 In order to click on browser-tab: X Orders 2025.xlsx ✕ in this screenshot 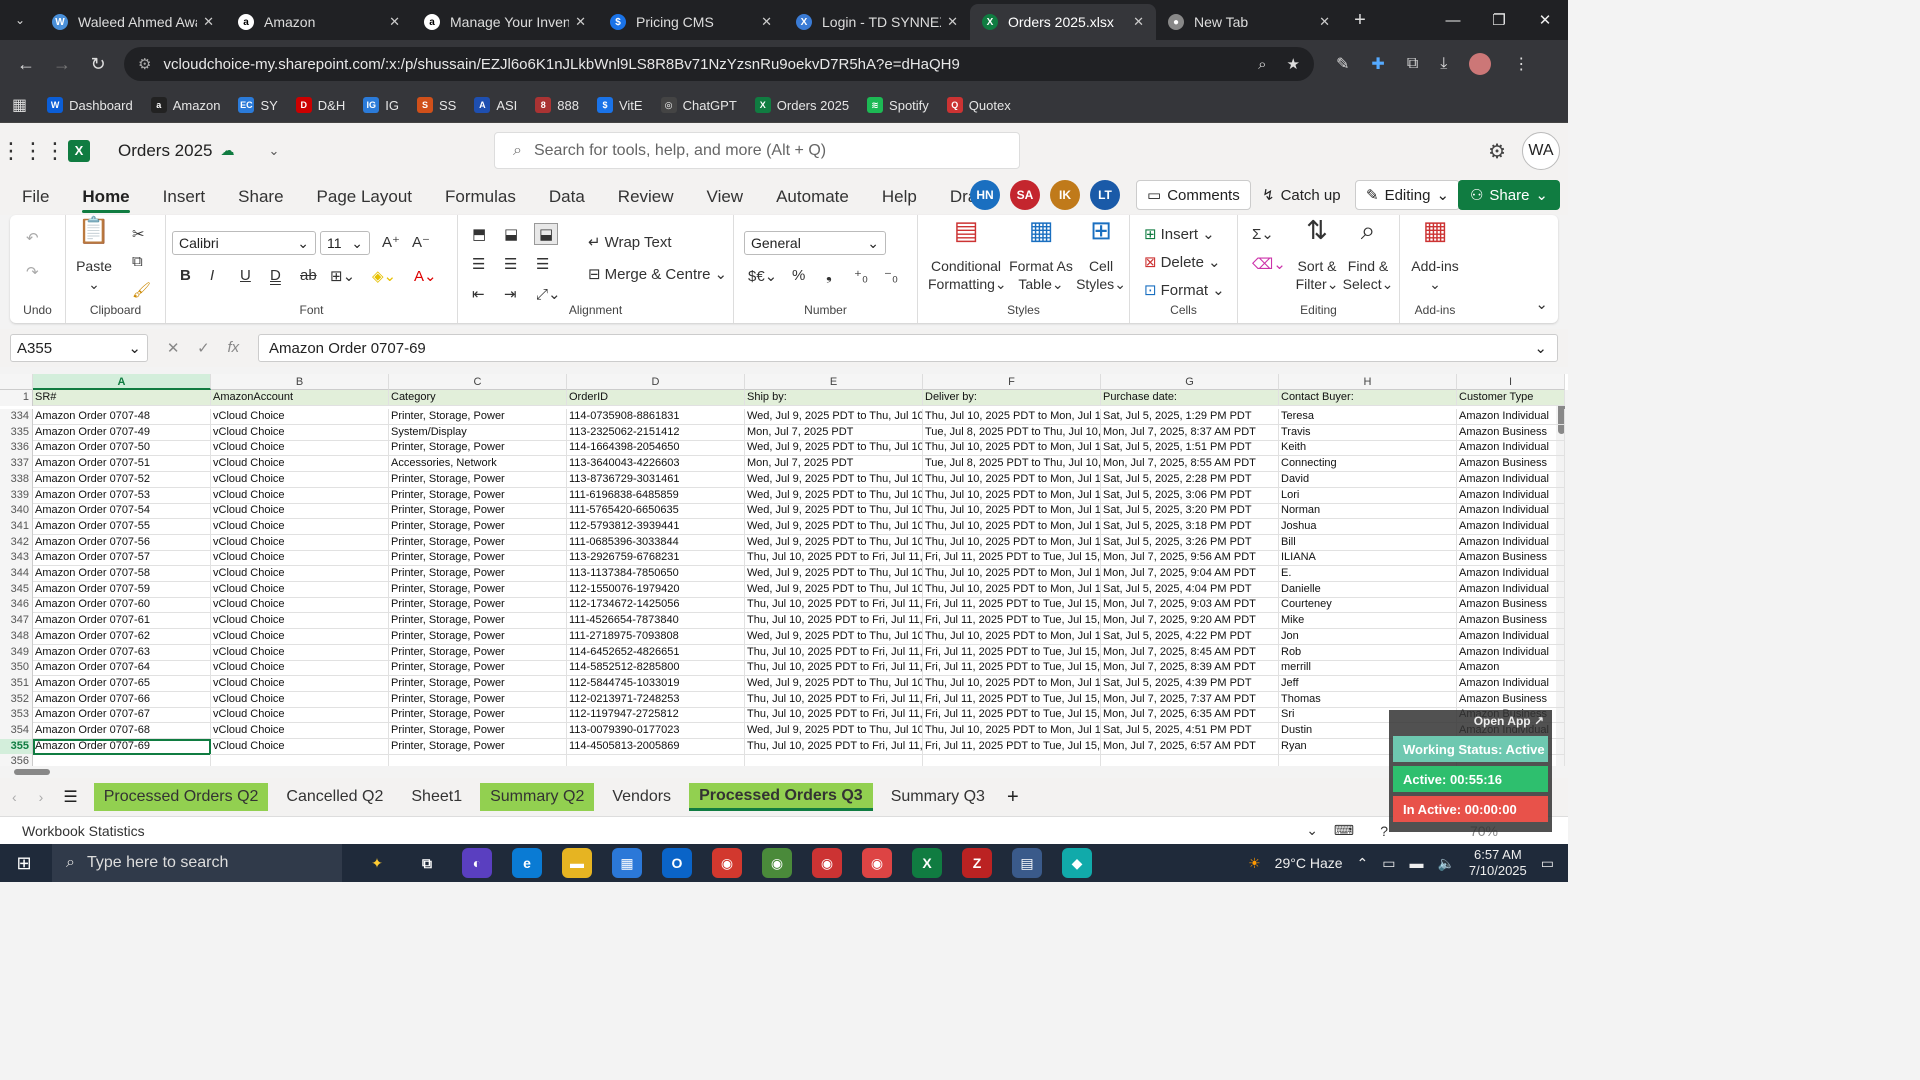, I will do `click(1063, 22)`.